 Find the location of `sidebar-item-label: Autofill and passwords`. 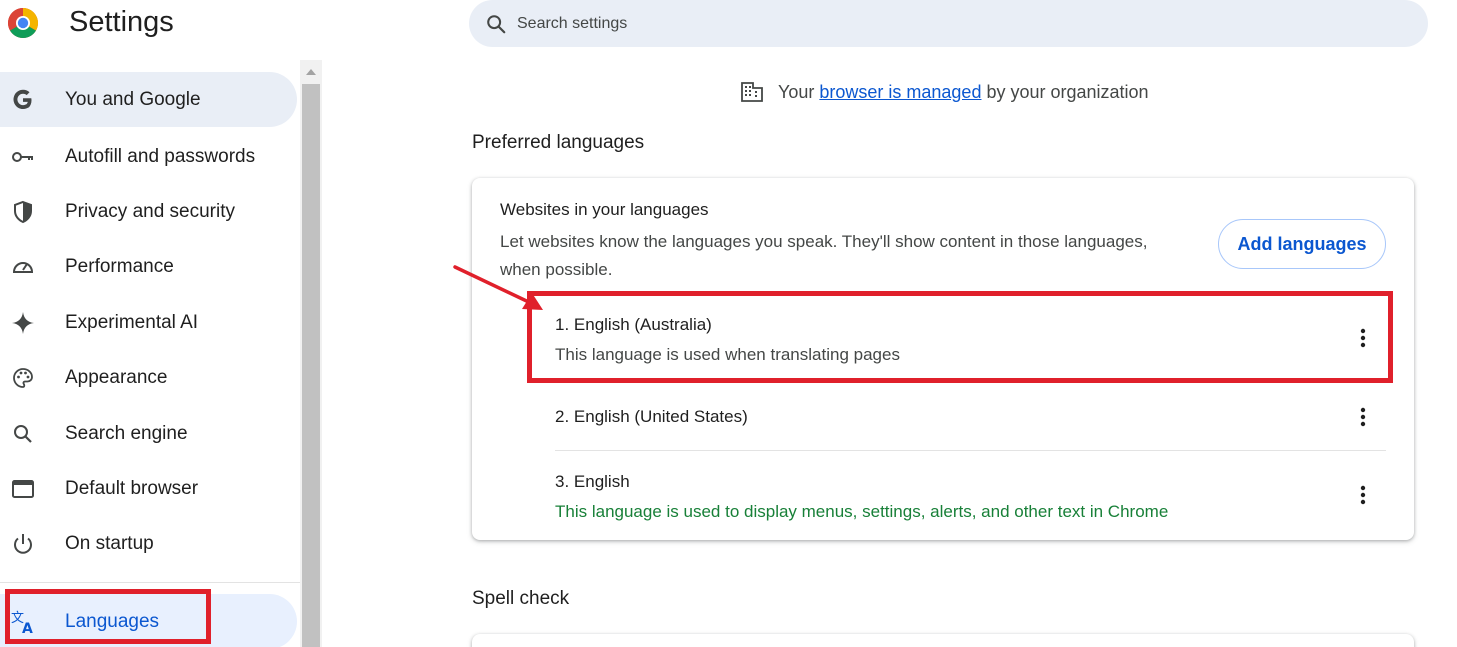

sidebar-item-label: Autofill and passwords is located at coordinates (160, 156).